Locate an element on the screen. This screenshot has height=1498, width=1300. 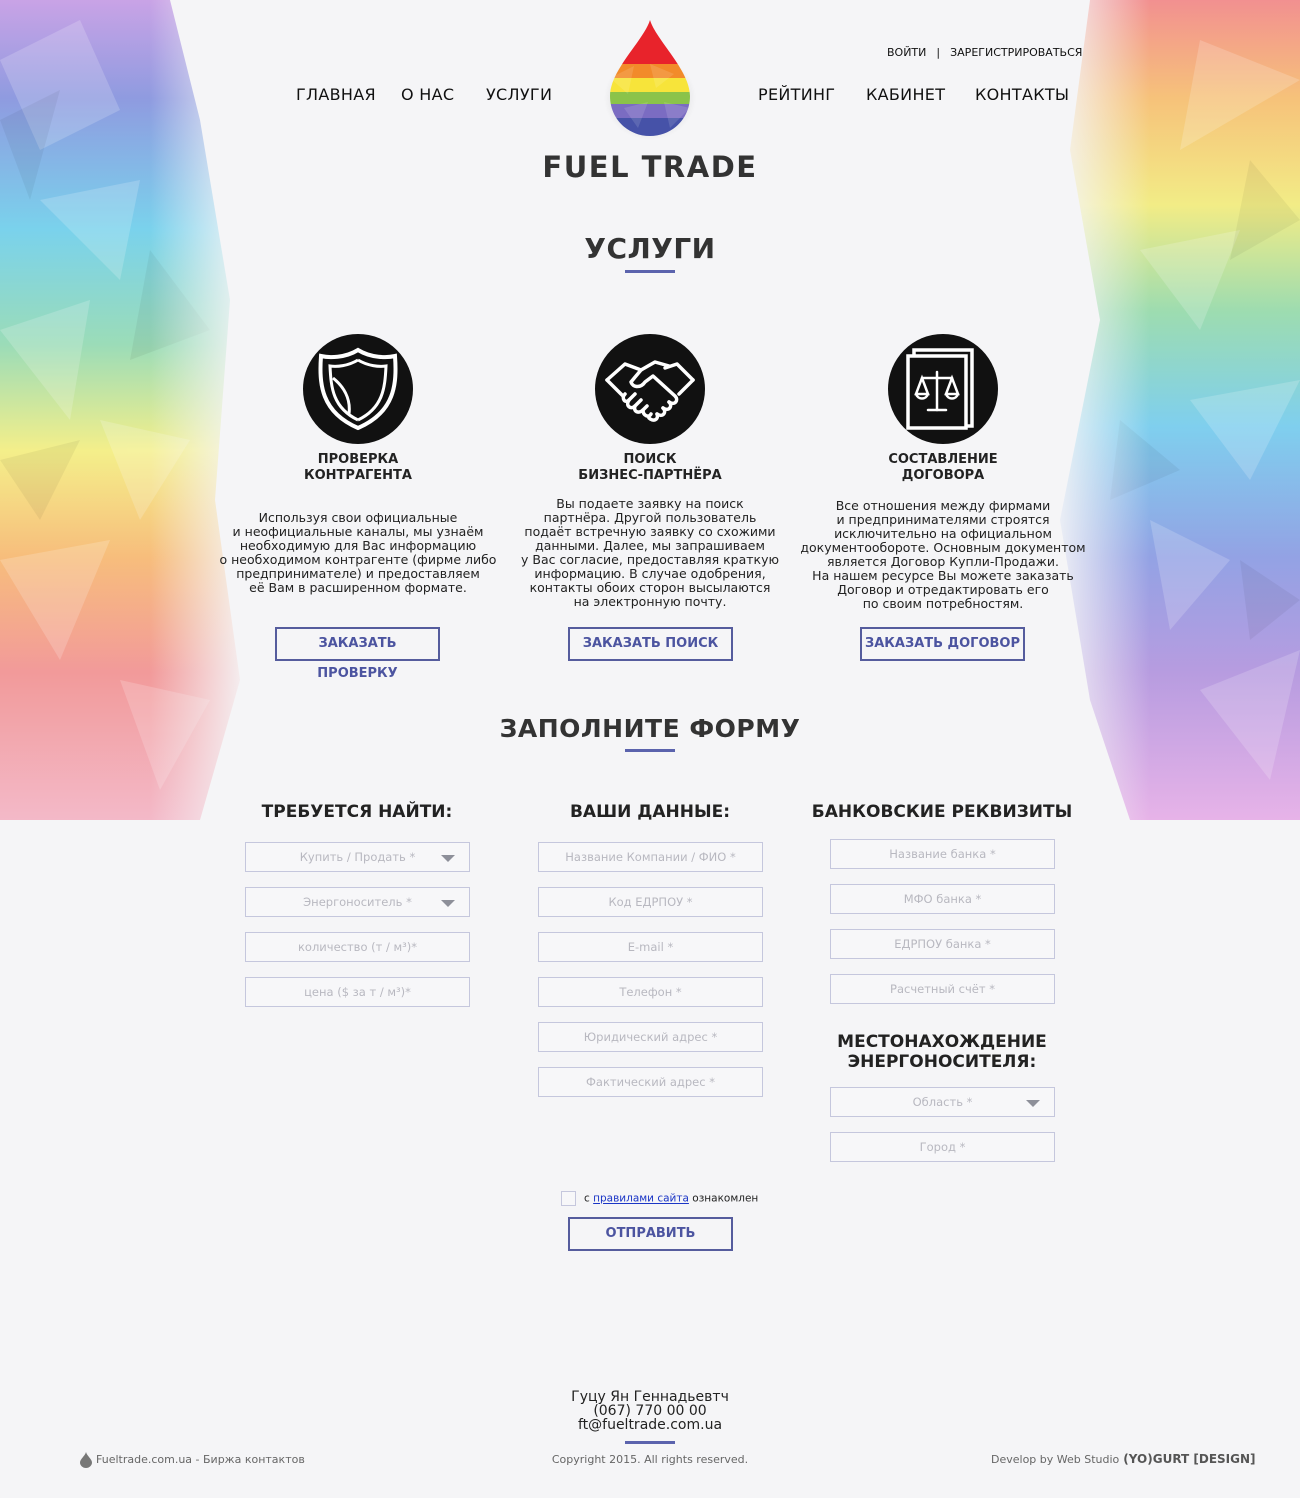
submit-button: ОТПРАВИТЬ is located at coordinates (650, 1234).